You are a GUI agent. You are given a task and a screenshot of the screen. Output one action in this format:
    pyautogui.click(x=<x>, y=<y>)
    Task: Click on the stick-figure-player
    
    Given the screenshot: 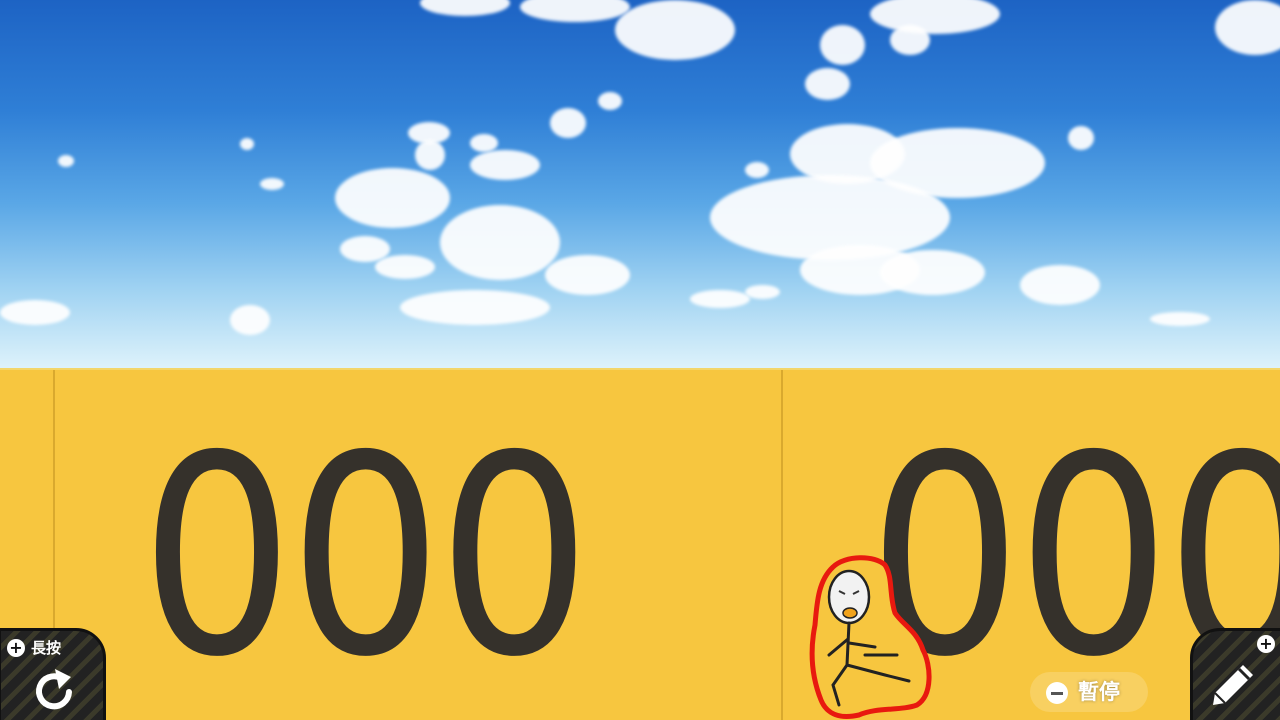 What is the action you would take?
    pyautogui.click(x=870, y=637)
    